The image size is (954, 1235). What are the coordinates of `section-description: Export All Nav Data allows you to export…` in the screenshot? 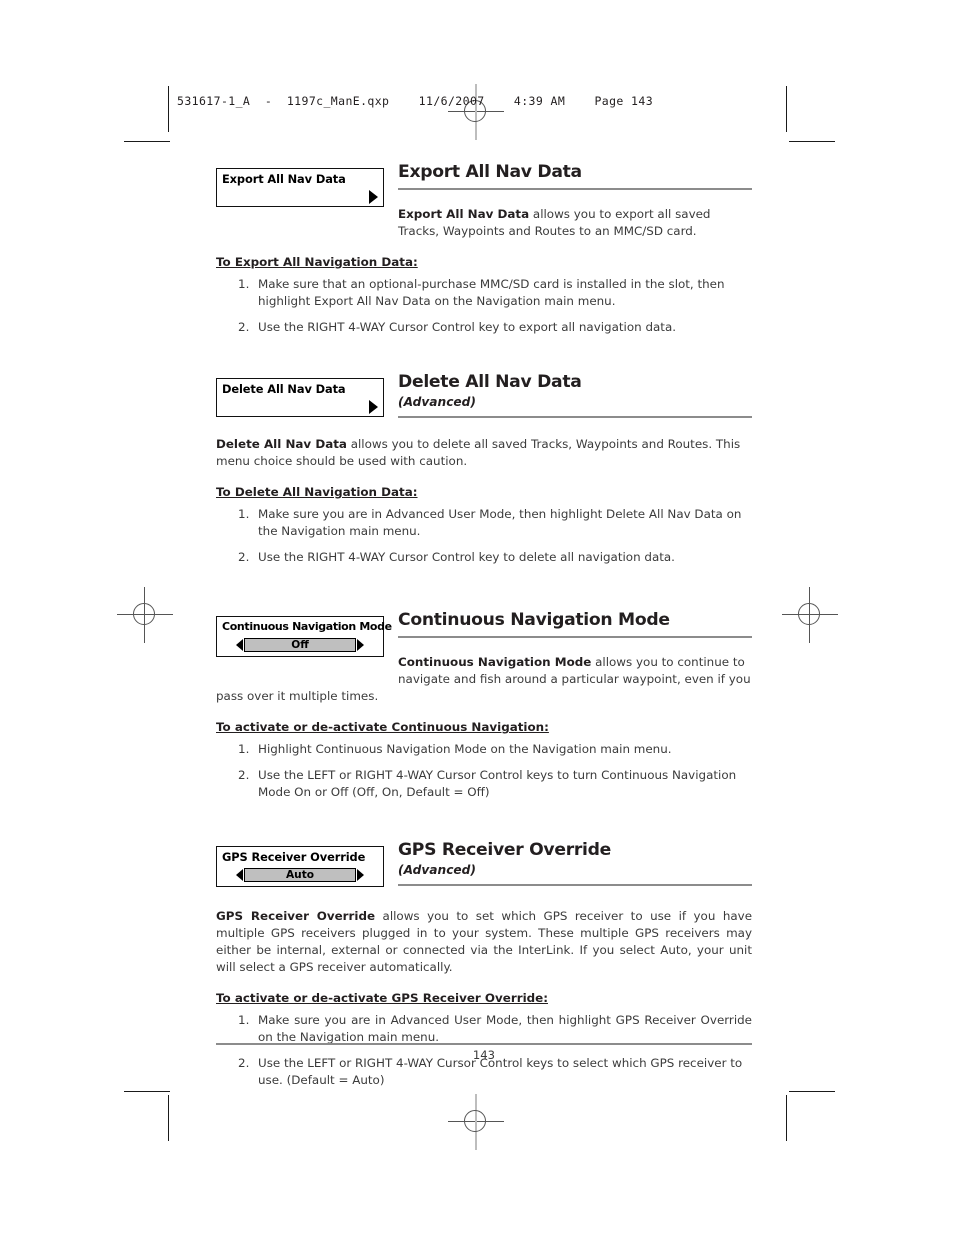 It's located at (484, 223).